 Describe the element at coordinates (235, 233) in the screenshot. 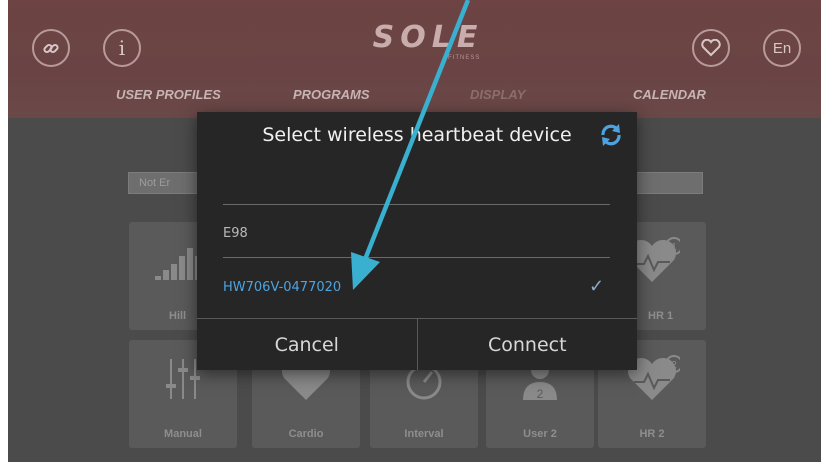

I see `device-item-e98: E98` at that location.